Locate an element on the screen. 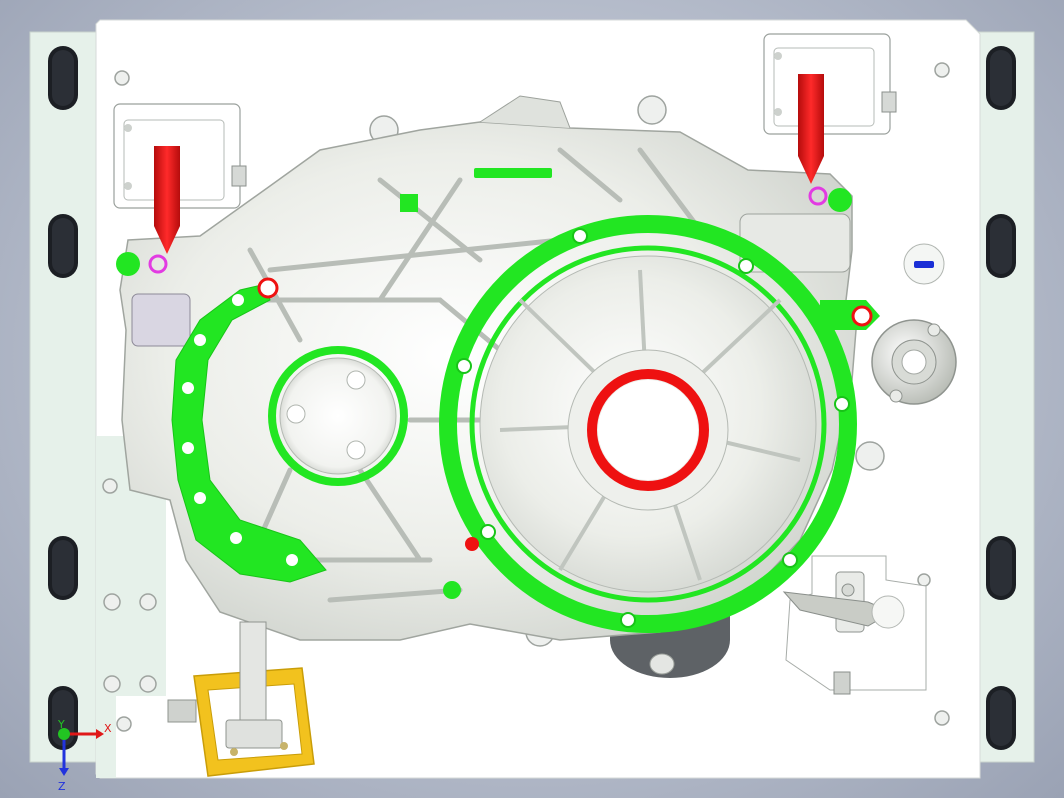 This screenshot has height=798, width=1064. right-pilot-boss is located at coordinates (914, 362).